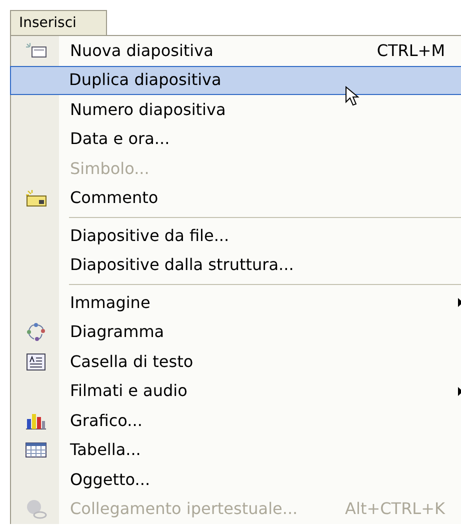 The height and width of the screenshot is (527, 461). I want to click on menu-item-label: Diagramma, so click(116, 332).